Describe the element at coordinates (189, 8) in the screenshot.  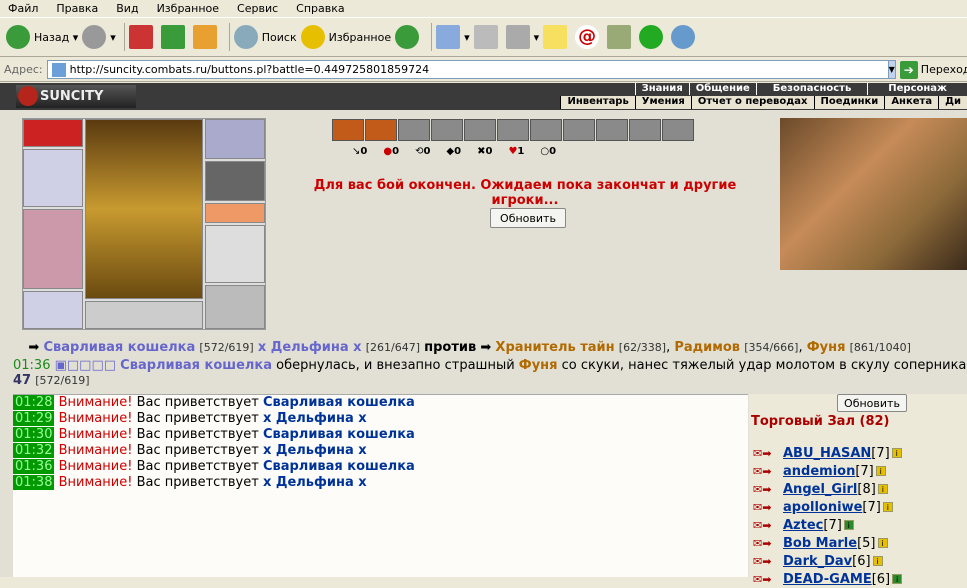
I see `menu-favorites: Избранное` at that location.